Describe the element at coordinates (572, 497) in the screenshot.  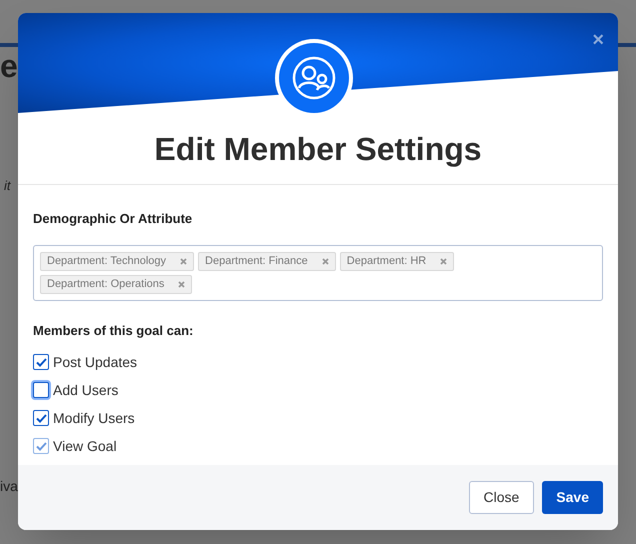
I see `save-button: Save` at that location.